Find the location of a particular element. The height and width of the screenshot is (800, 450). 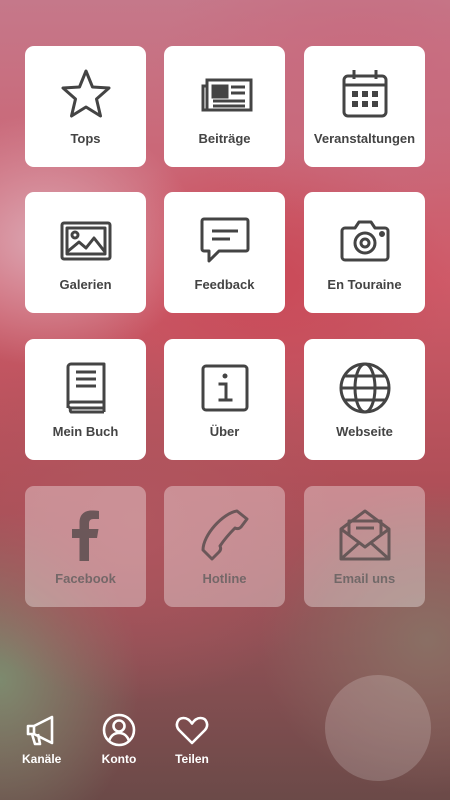

nav-konto: Konto is located at coordinates (119, 739).